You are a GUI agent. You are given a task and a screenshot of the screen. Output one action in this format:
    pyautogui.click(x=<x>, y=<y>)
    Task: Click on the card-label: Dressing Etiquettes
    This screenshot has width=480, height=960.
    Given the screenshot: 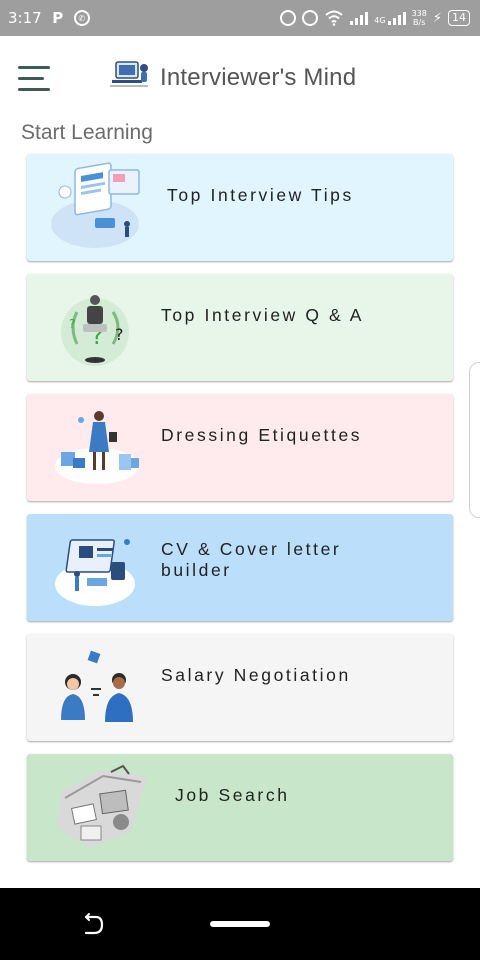 What is the action you would take?
    pyautogui.click(x=262, y=435)
    